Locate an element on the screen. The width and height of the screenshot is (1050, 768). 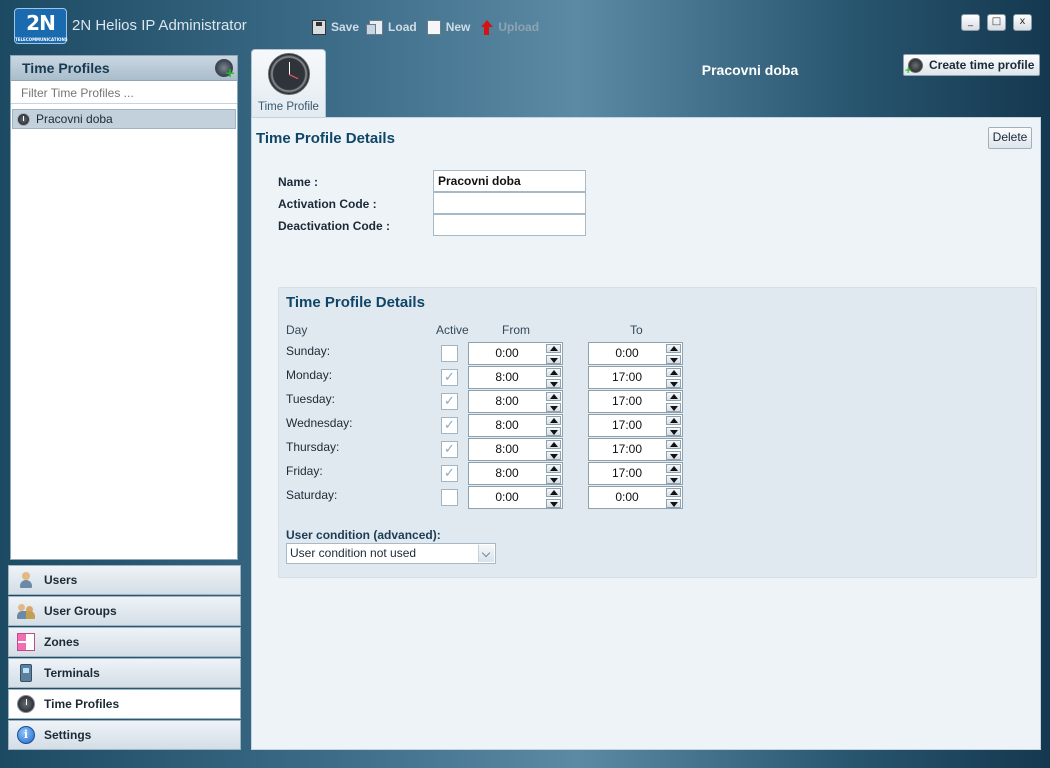
nav-user-groups: User Groups is located at coordinates (124, 611).